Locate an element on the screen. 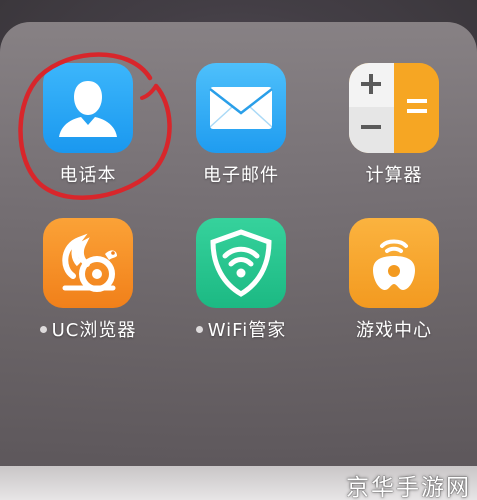 The width and height of the screenshot is (477, 500). contacts-icon is located at coordinates (88, 109).